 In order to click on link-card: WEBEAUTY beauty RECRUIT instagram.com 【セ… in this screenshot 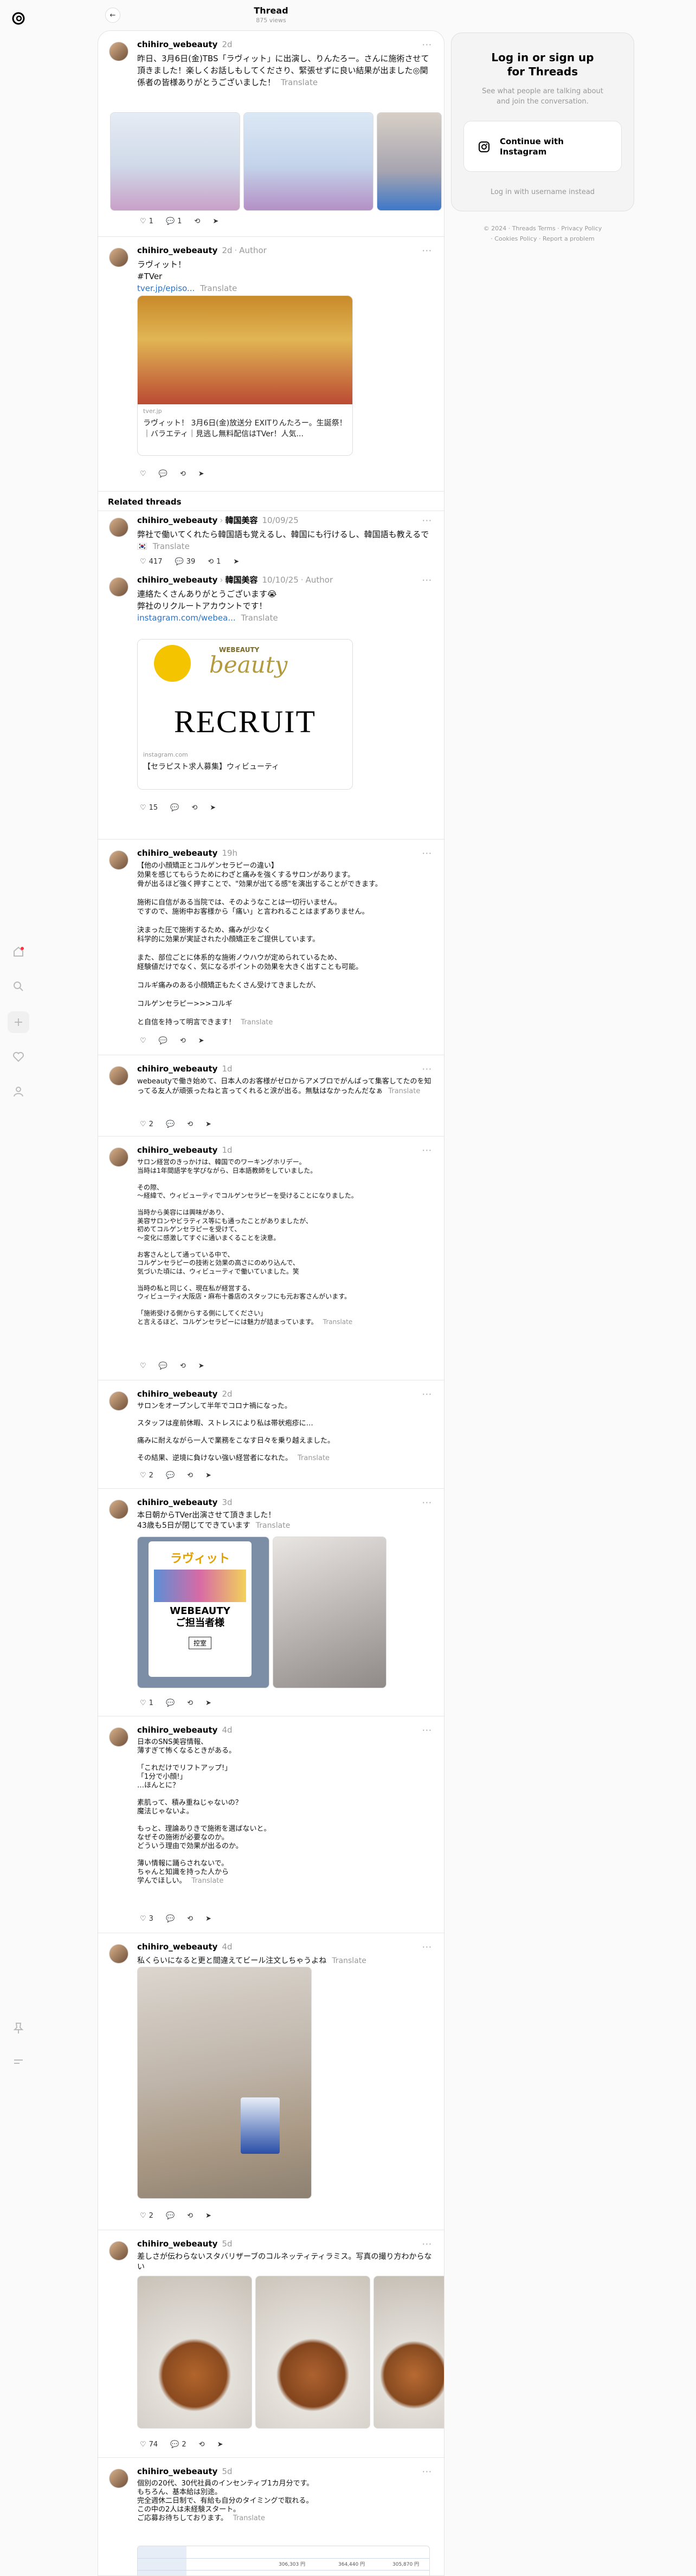, I will do `click(245, 714)`.